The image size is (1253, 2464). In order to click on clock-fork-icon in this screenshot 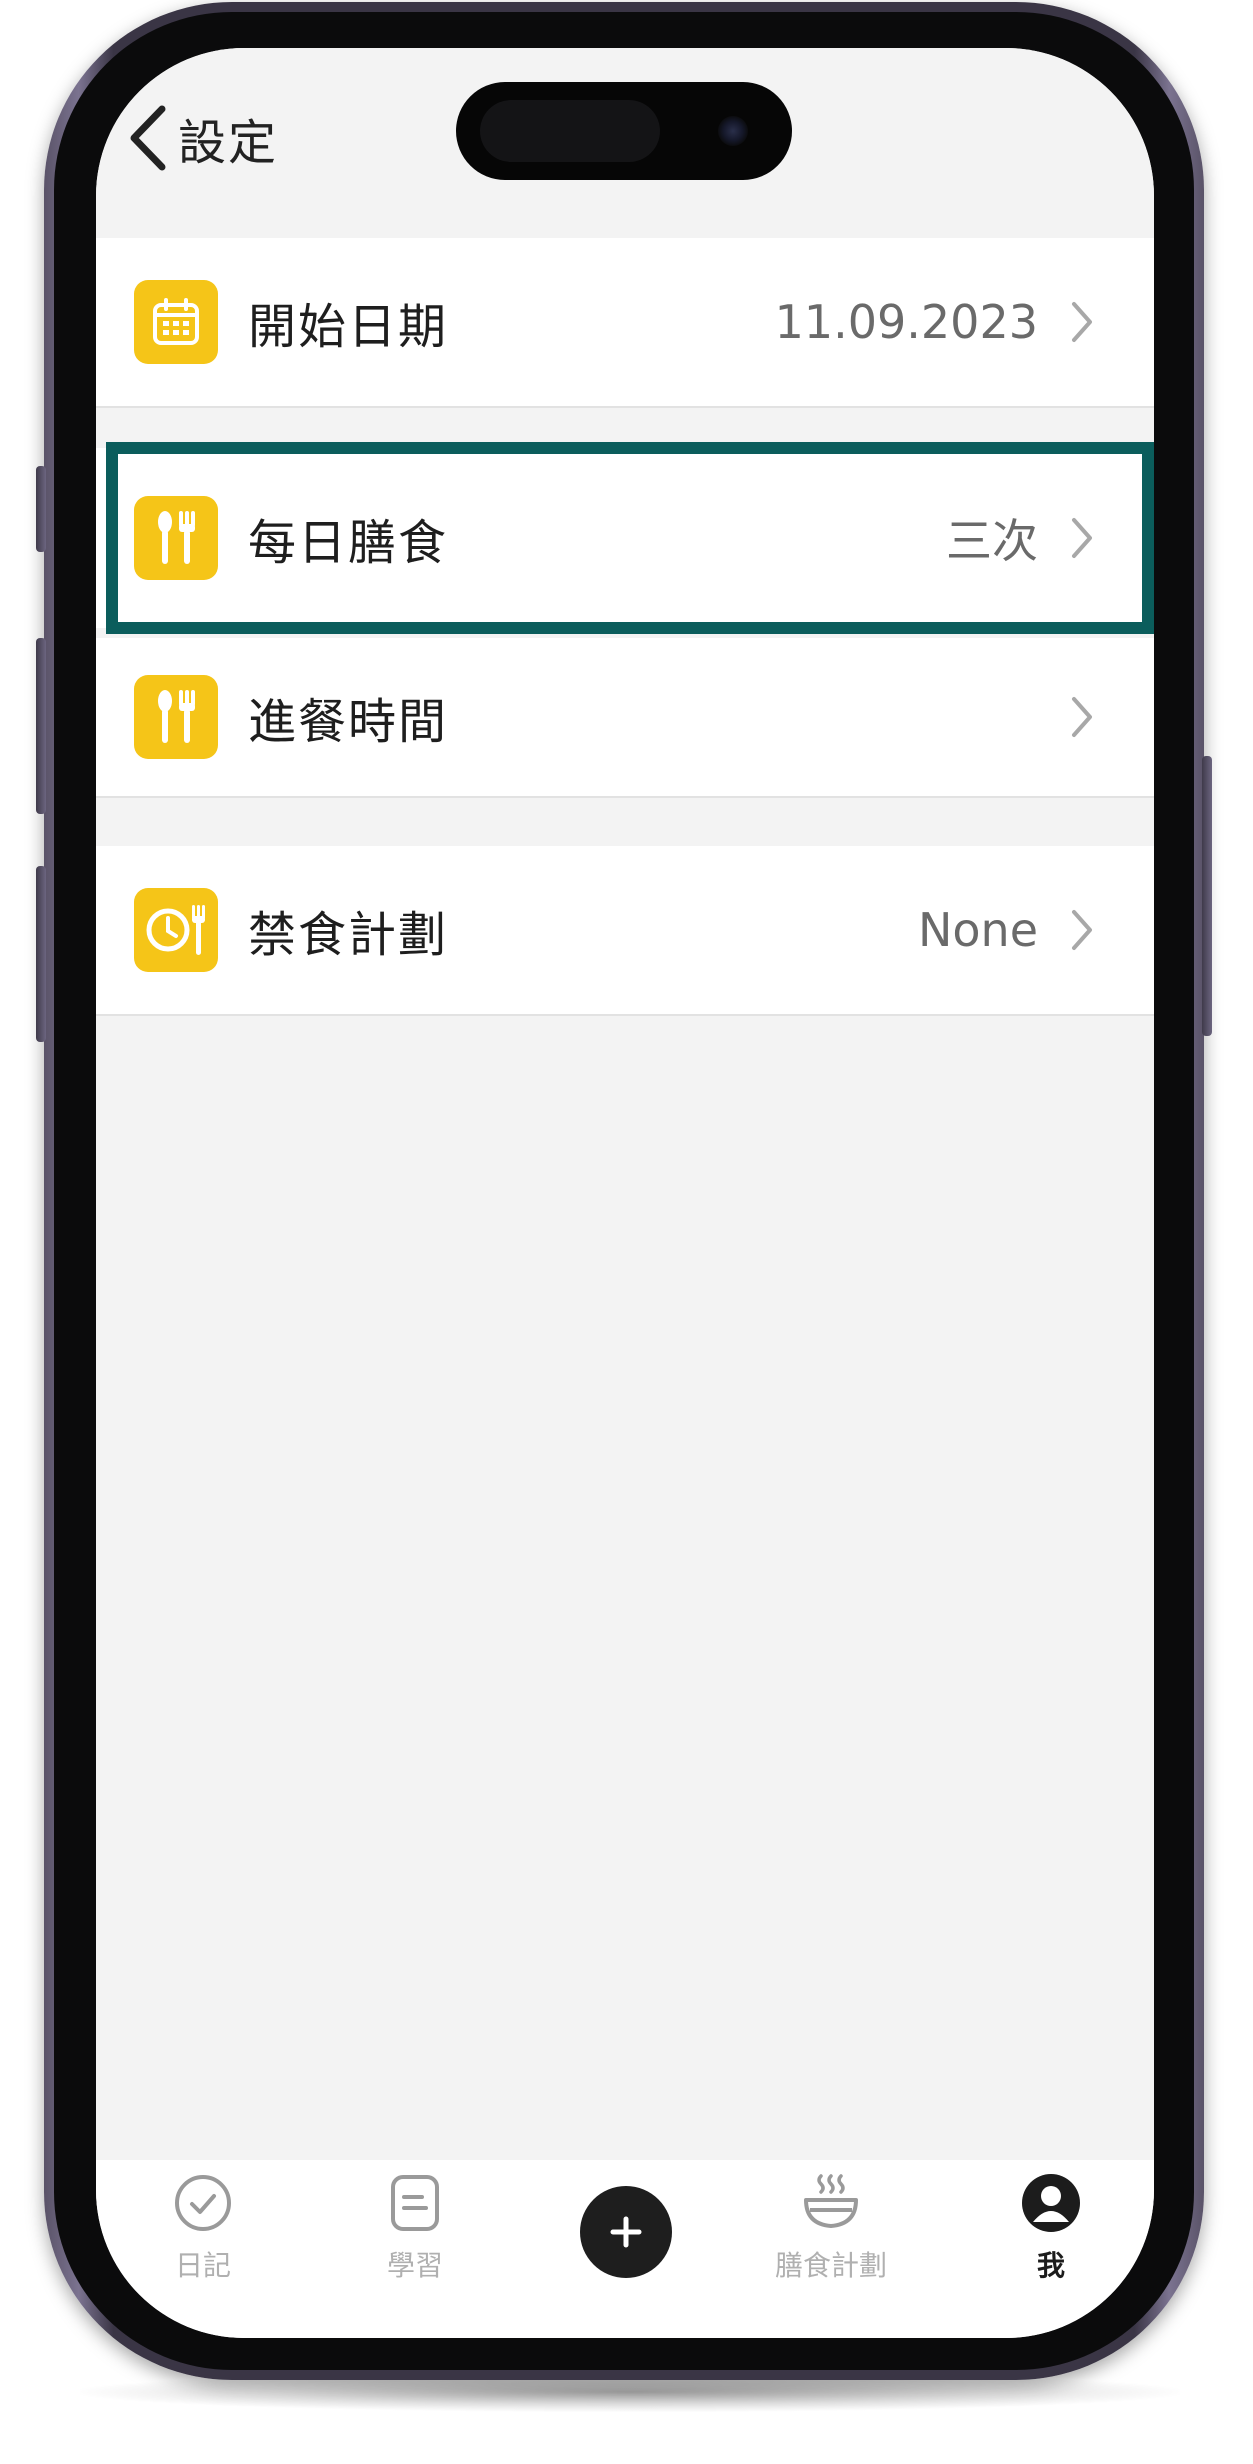, I will do `click(176, 930)`.